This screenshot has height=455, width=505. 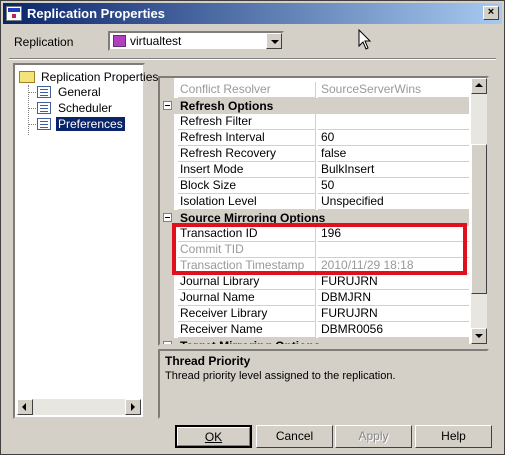 What do you see at coordinates (25, 407) in the screenshot?
I see `scroll-left-icon` at bounding box center [25, 407].